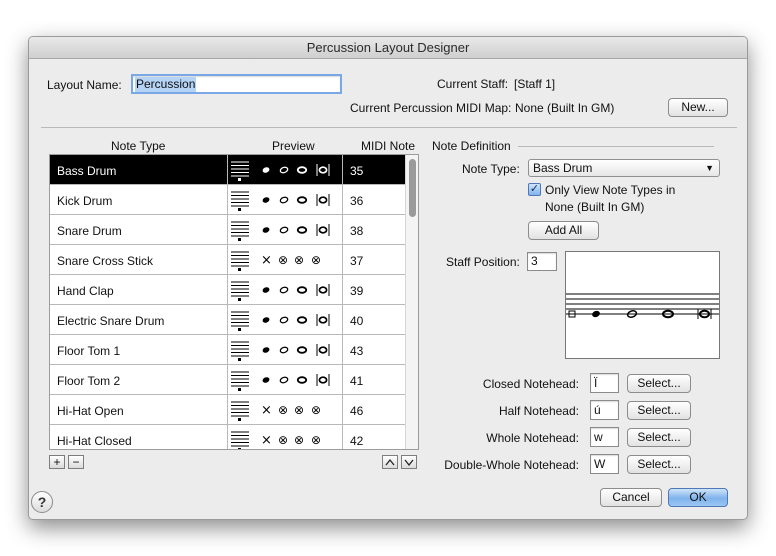  I want to click on table-row: Floor Tom 2 41, so click(228, 380).